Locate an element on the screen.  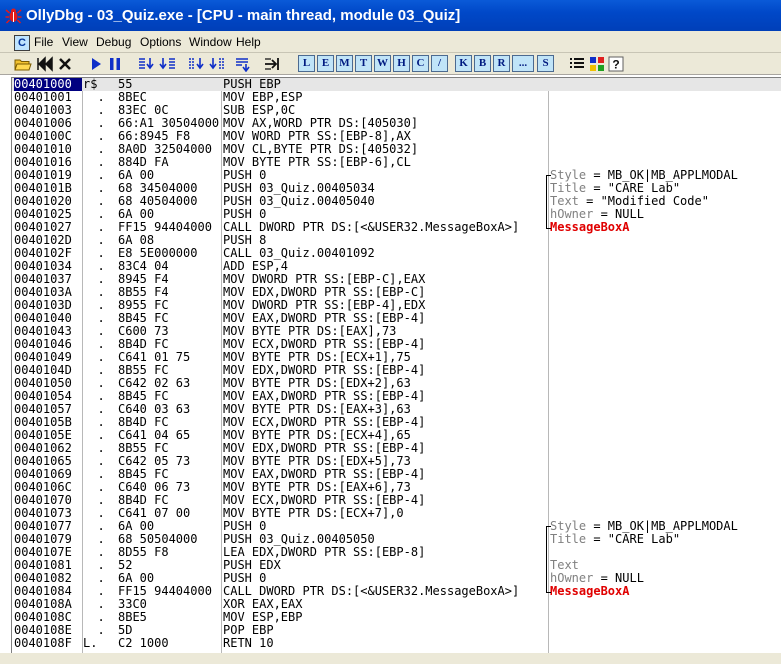
disasm-row: 0040108E . 5D POP EBP is located at coordinates (396, 630).